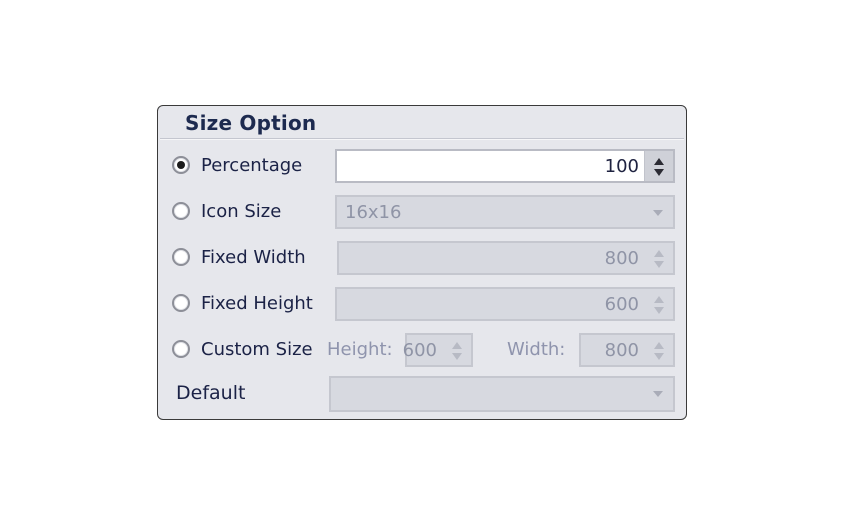  What do you see at coordinates (253, 257) in the screenshot?
I see `fixed-width-label: Fixed Width` at bounding box center [253, 257].